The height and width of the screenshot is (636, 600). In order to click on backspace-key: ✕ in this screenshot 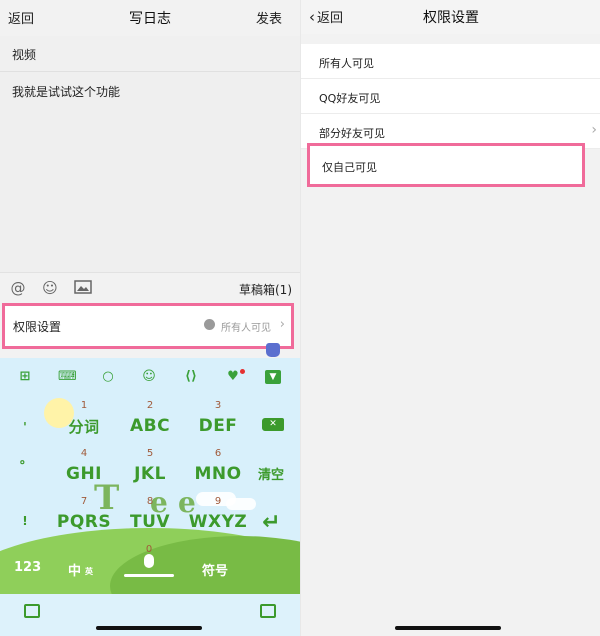, I will do `click(273, 424)`.